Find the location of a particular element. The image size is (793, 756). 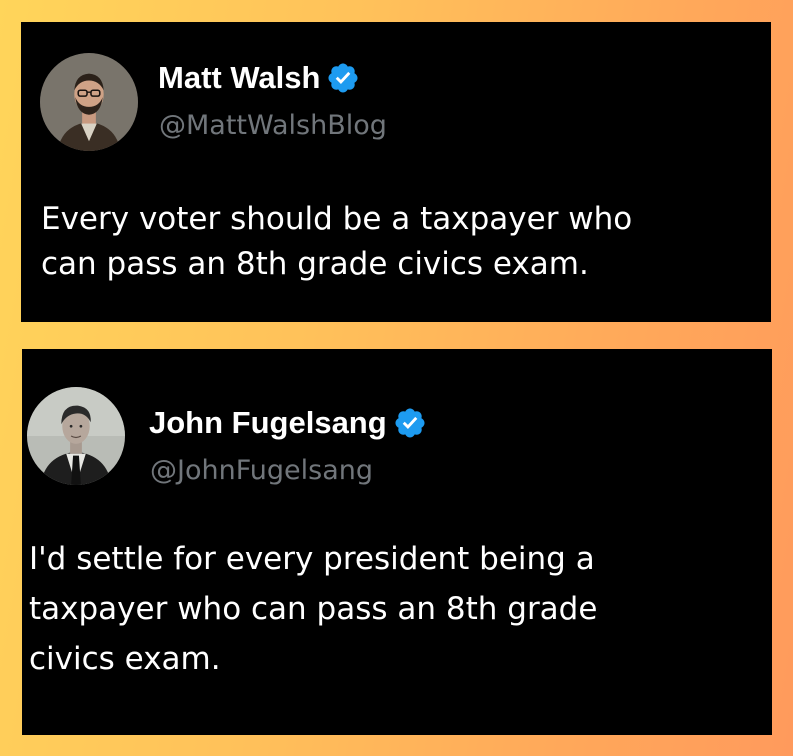

author-handle: @JohnFugelsang is located at coordinates (261, 471).